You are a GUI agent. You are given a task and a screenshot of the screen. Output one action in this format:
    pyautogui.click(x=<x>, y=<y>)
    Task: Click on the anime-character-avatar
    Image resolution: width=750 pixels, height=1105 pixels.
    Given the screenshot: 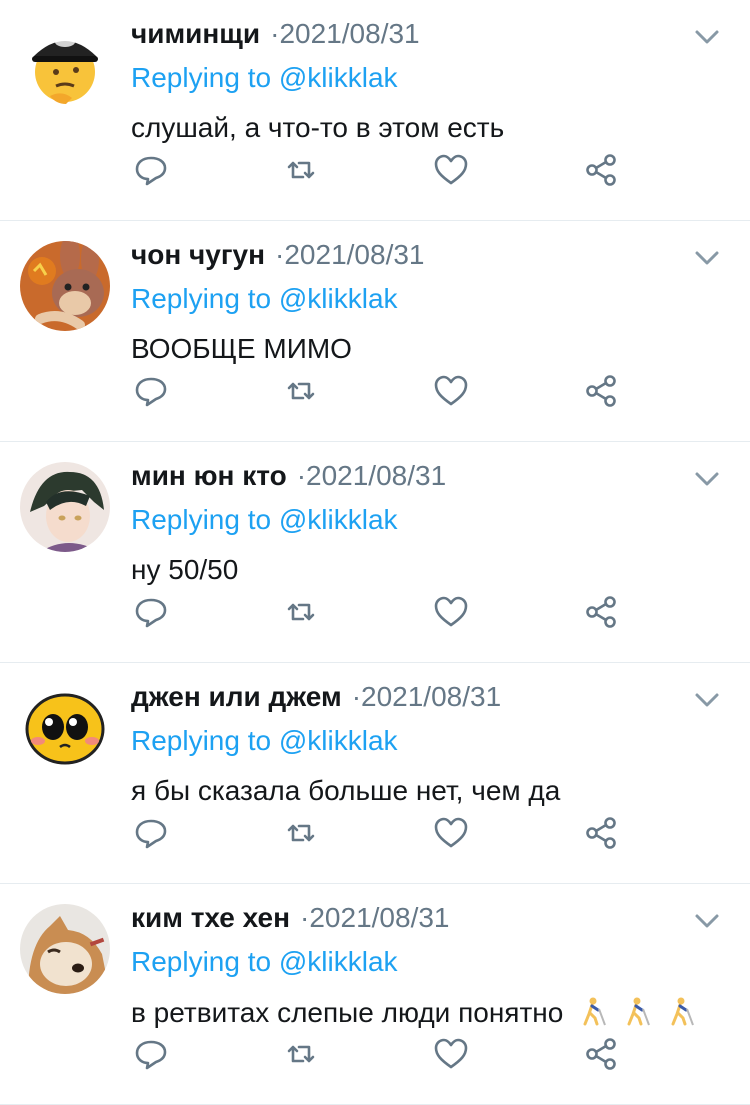 What is the action you would take?
    pyautogui.click(x=65, y=507)
    